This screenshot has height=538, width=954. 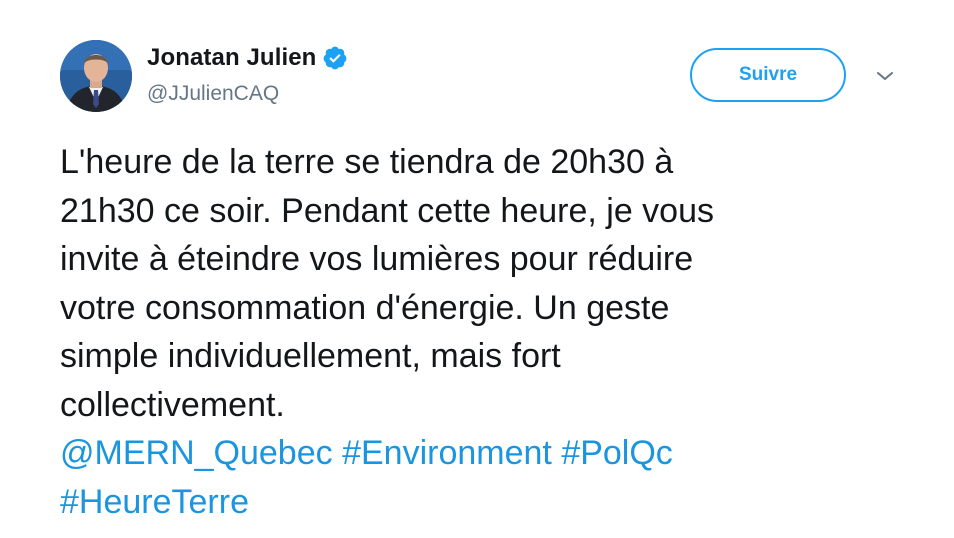 I want to click on hashtag-link: #PolQc, so click(x=617, y=453).